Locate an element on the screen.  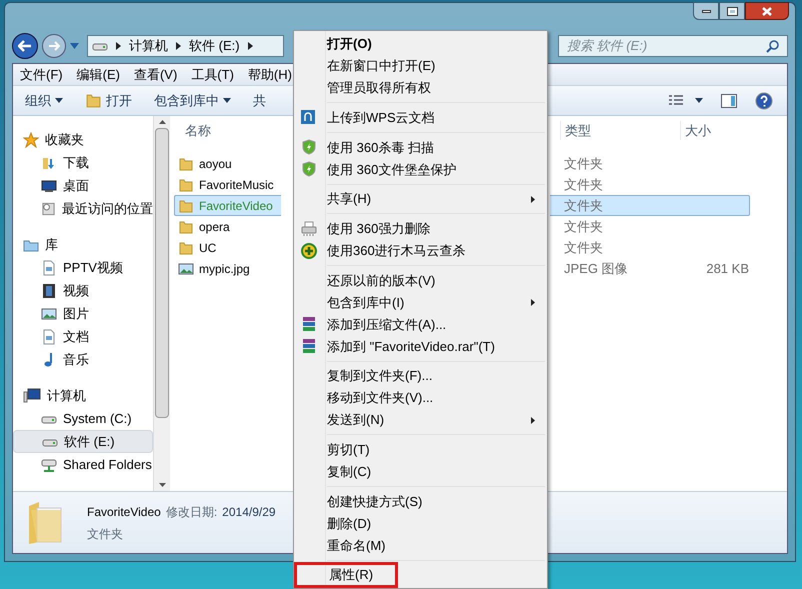
sidebar-item: 音乐 is located at coordinates (83, 359).